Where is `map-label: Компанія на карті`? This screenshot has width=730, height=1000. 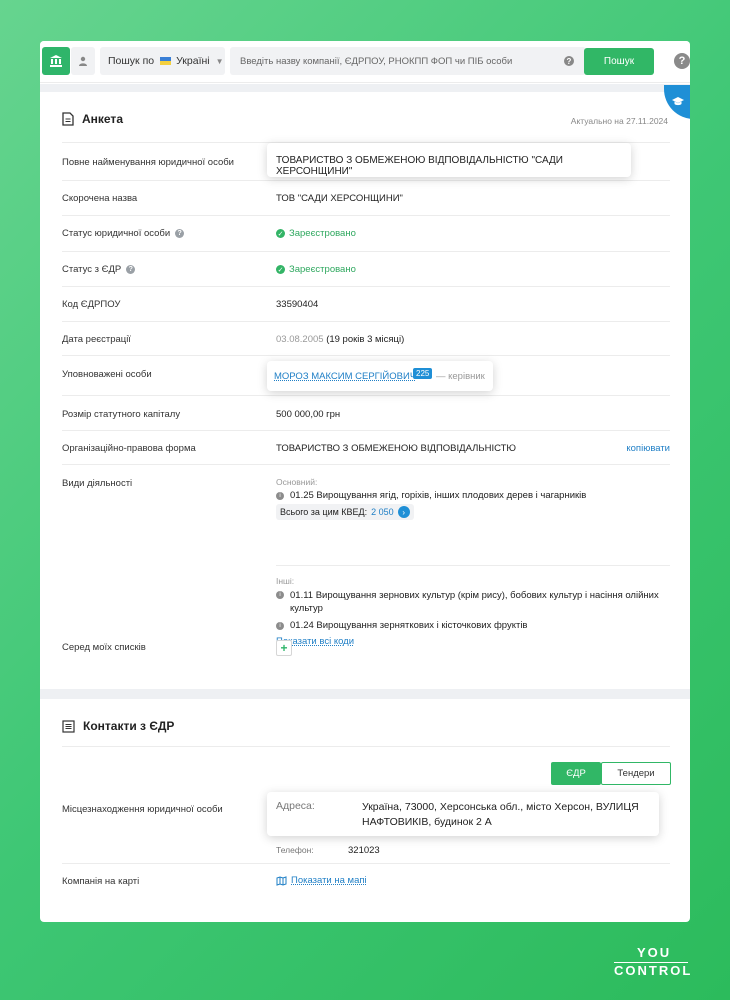
map-label: Компанія на карті is located at coordinates (101, 881).